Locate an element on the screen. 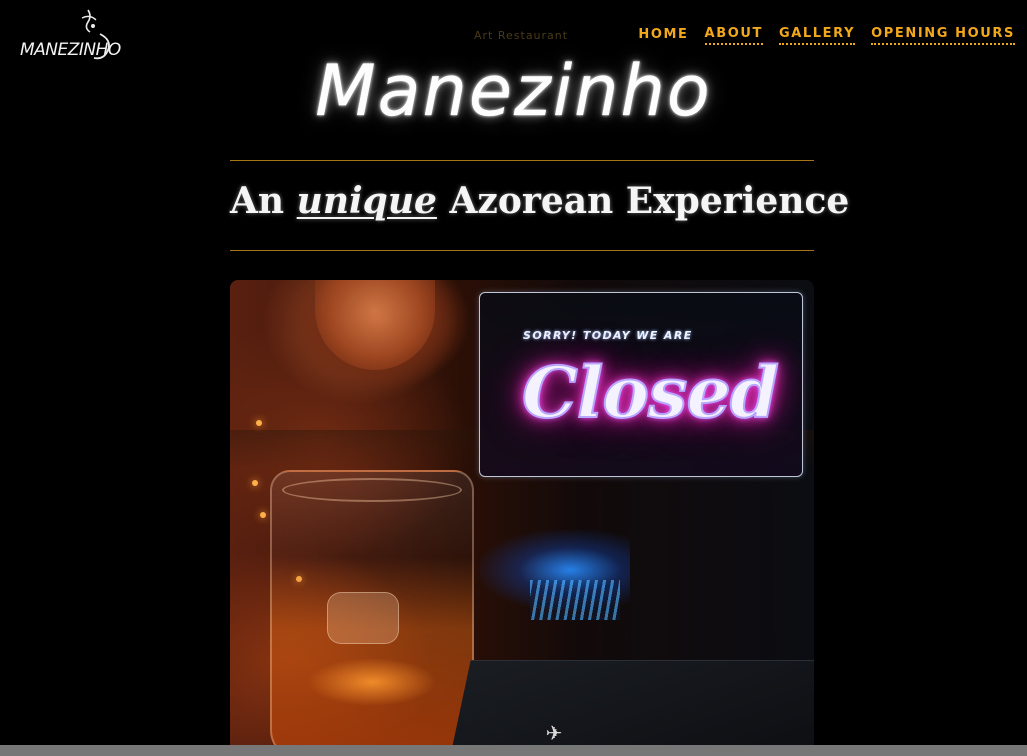 This screenshot has width=1027, height=756. bird-emblem-icon: ✈ is located at coordinates (554, 733).